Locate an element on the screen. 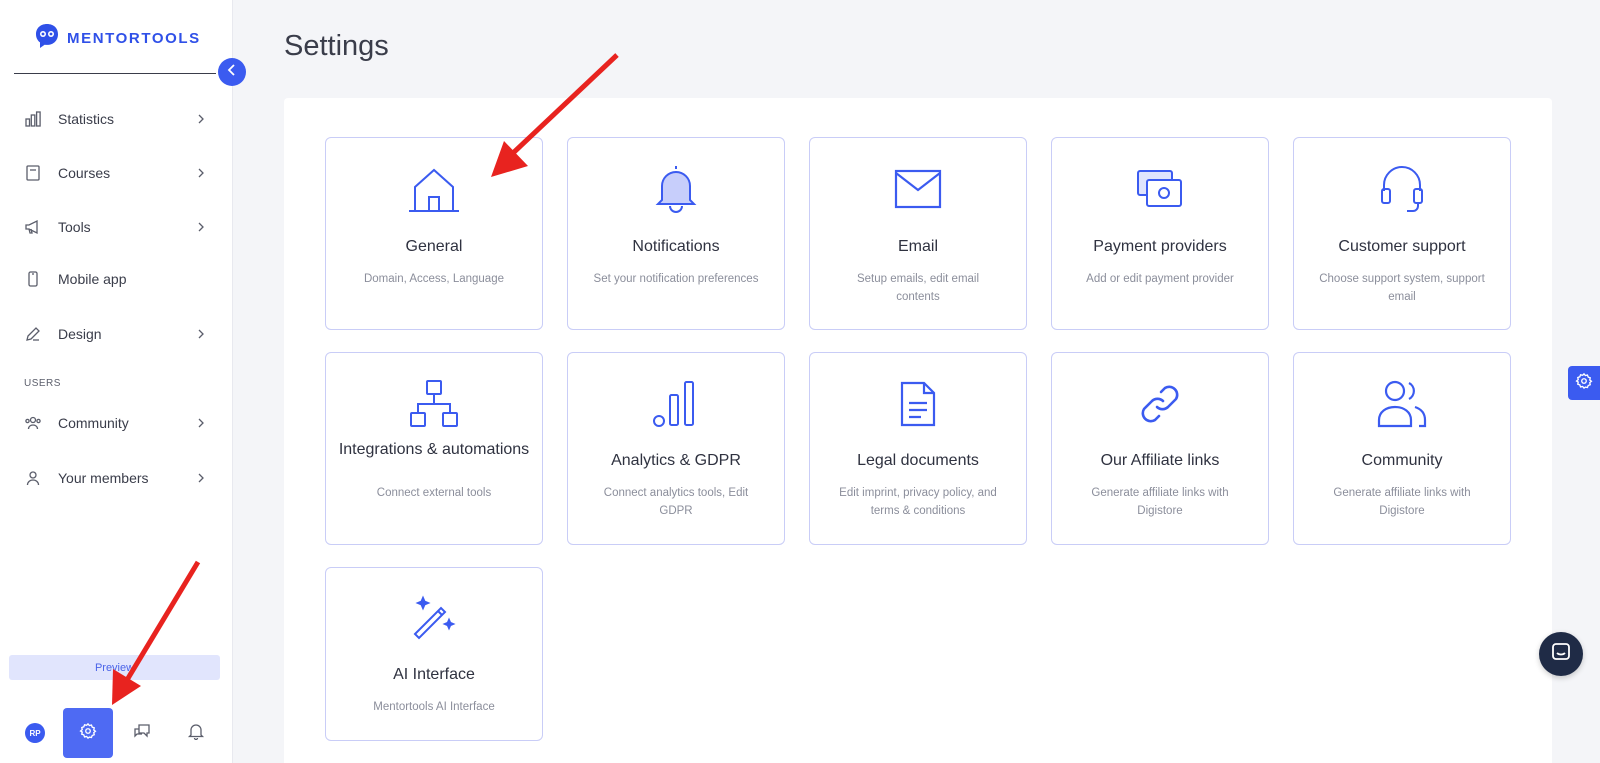 The width and height of the screenshot is (1600, 763). card-description: Domain, Access, Language is located at coordinates (433, 279).